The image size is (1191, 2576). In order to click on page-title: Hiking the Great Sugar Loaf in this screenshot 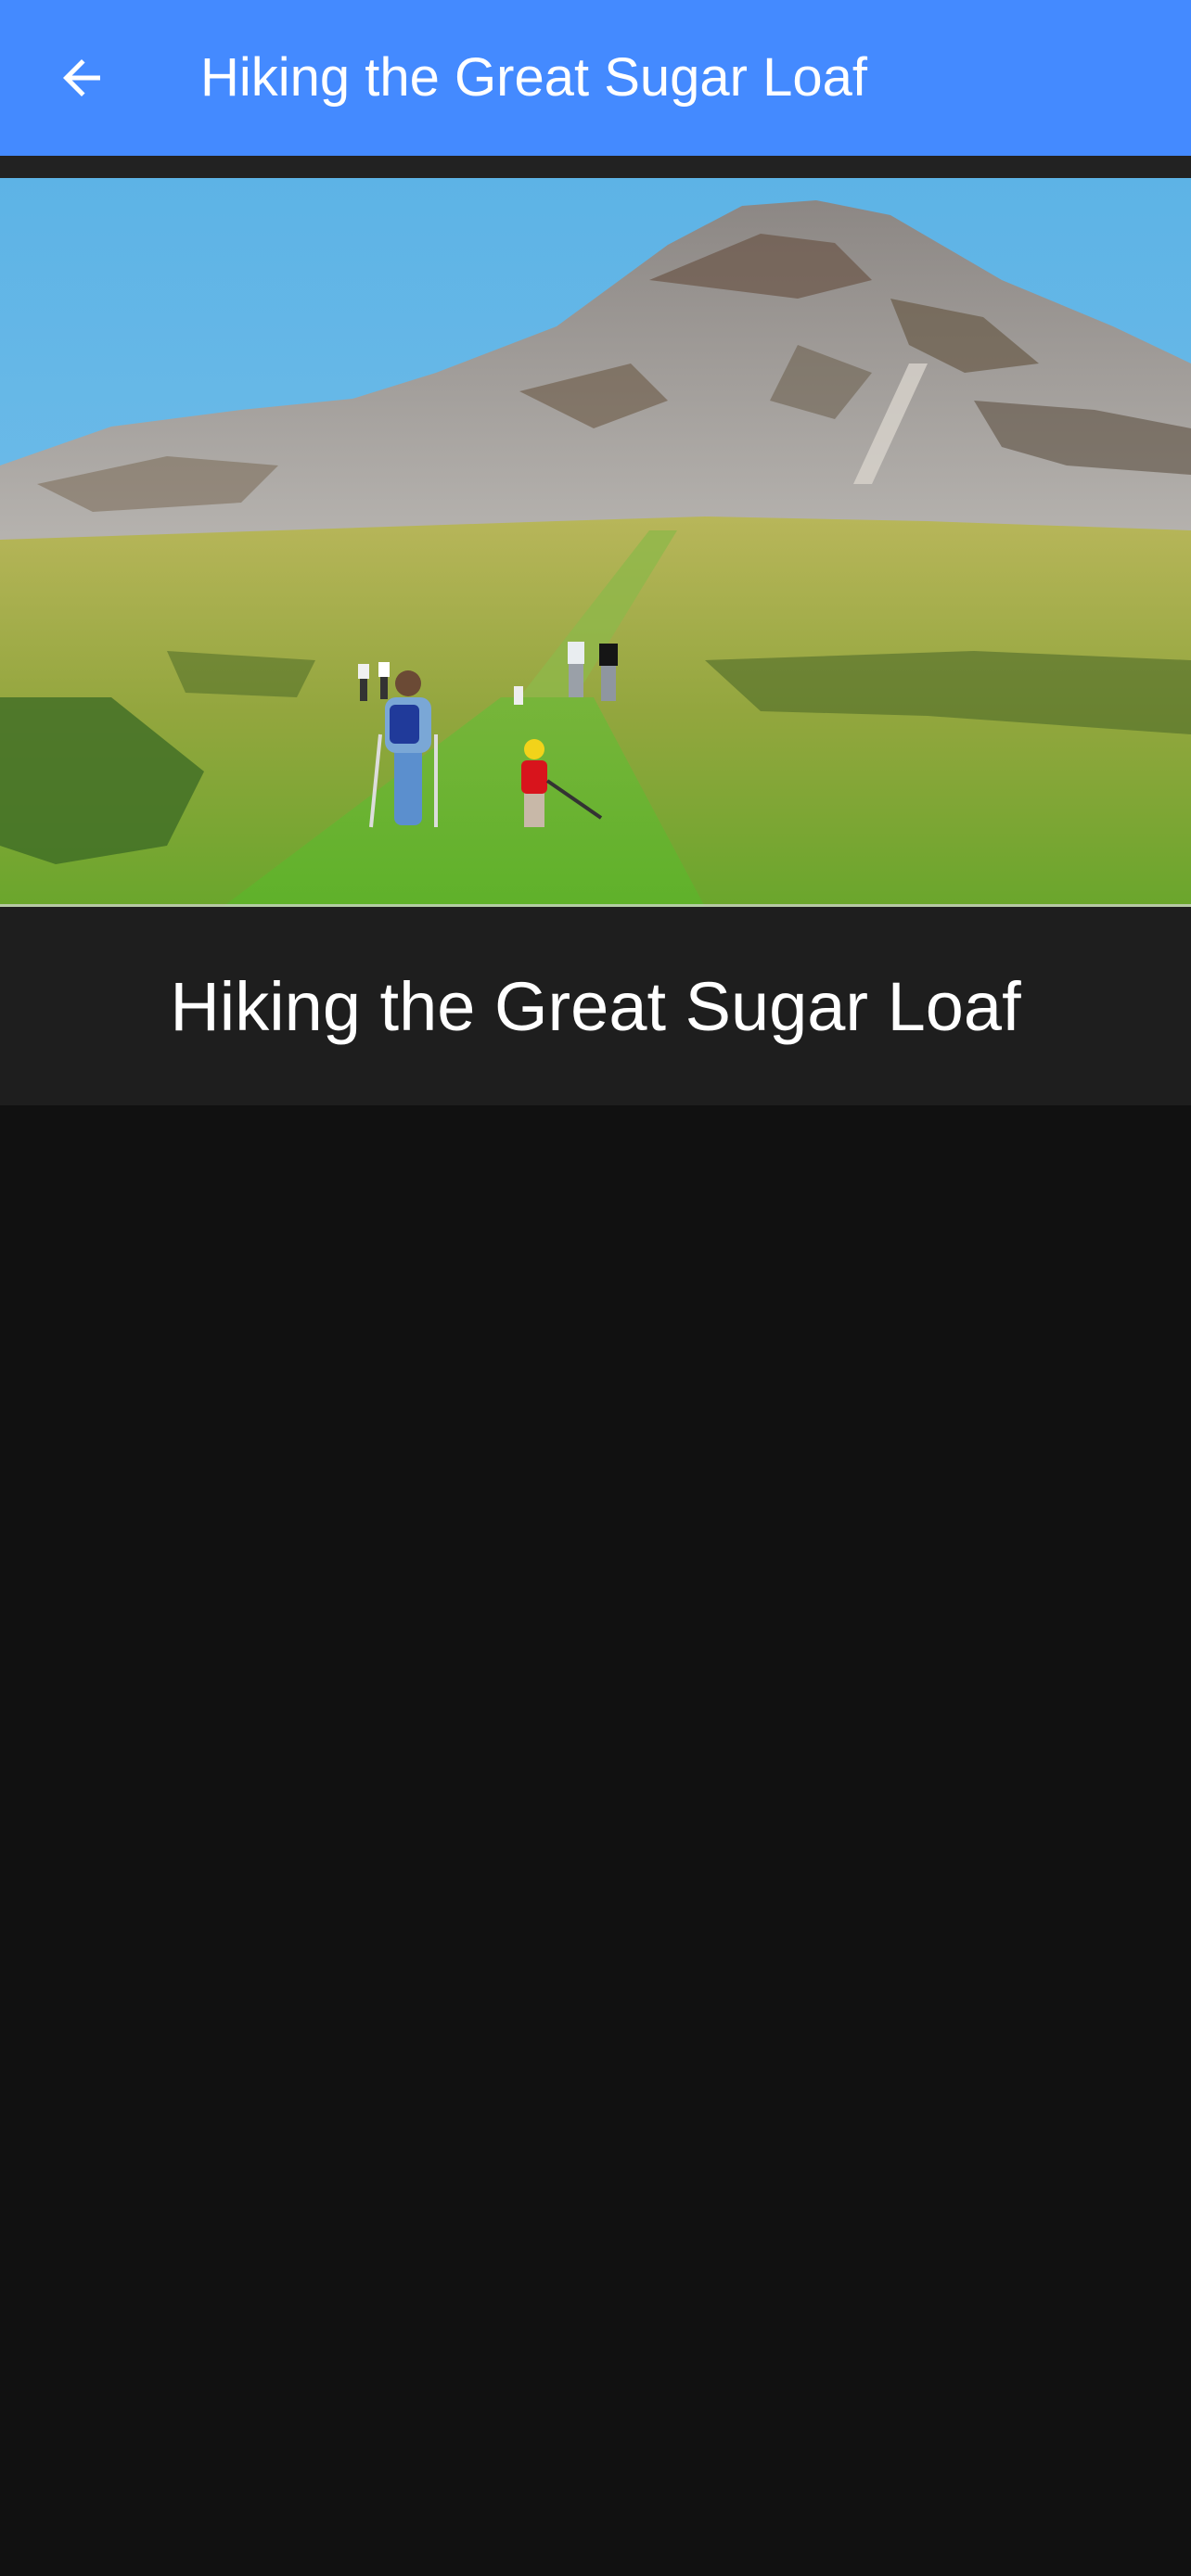, I will do `click(533, 77)`.